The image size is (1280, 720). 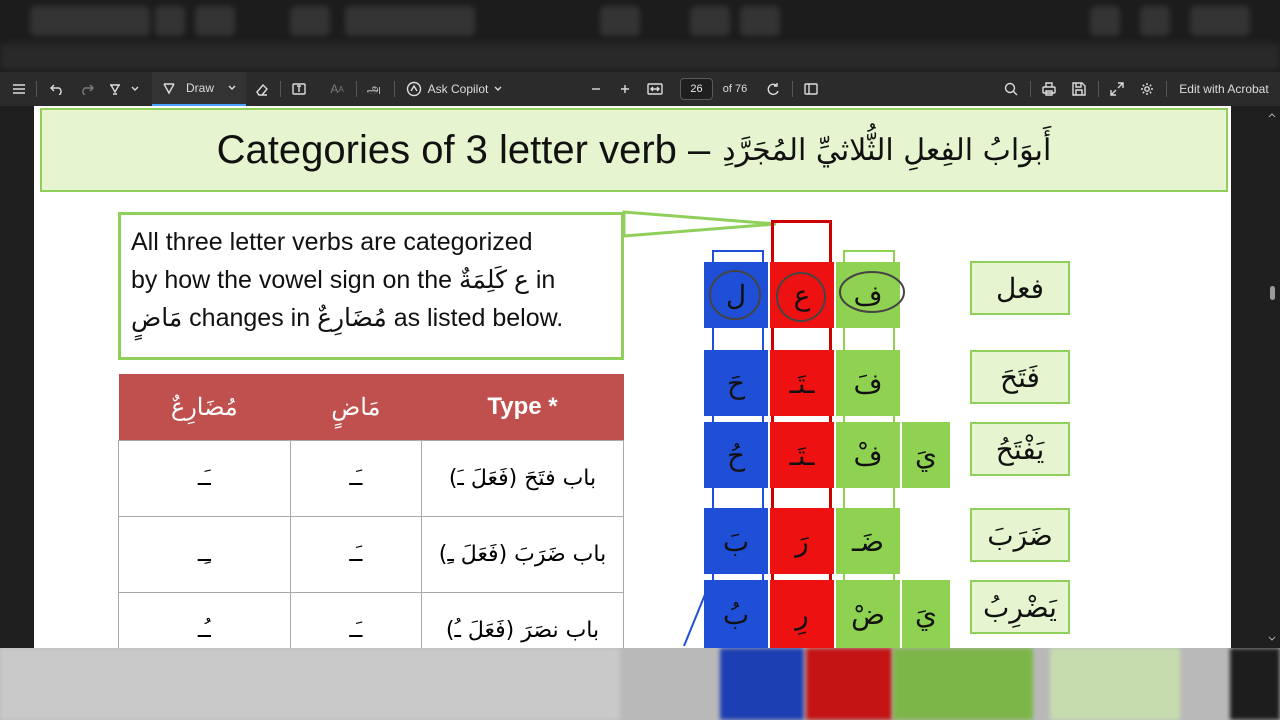 What do you see at coordinates (802, 541) in the screenshot?
I see `grid-cell: رَ` at bounding box center [802, 541].